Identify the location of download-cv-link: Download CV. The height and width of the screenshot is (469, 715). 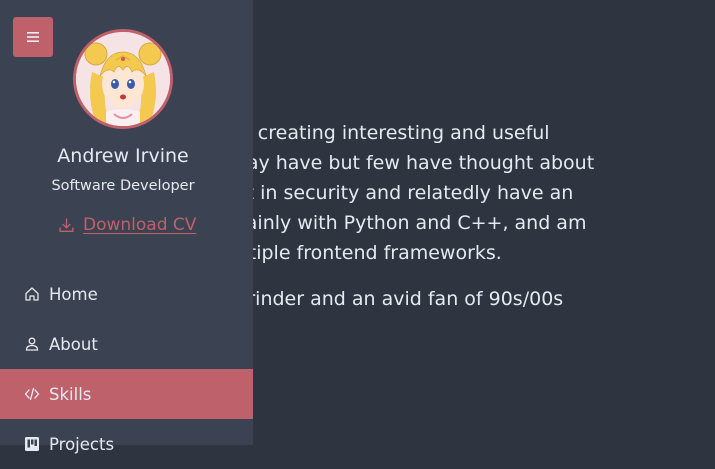
(127, 225).